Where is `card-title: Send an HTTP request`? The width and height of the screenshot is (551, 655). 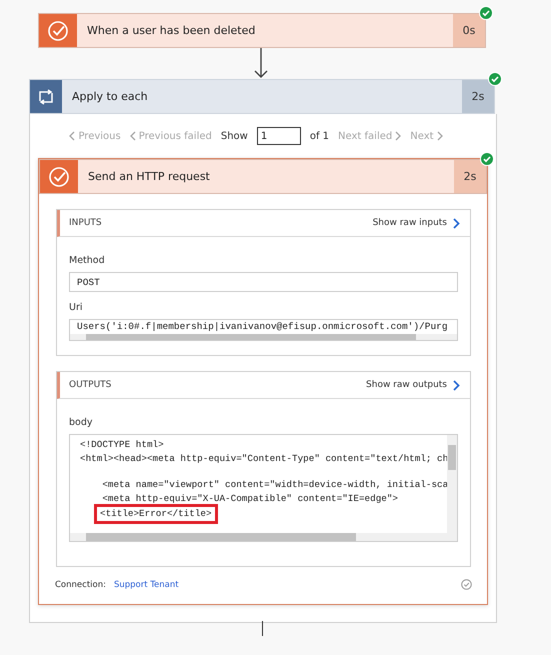 card-title: Send an HTTP request is located at coordinates (149, 177).